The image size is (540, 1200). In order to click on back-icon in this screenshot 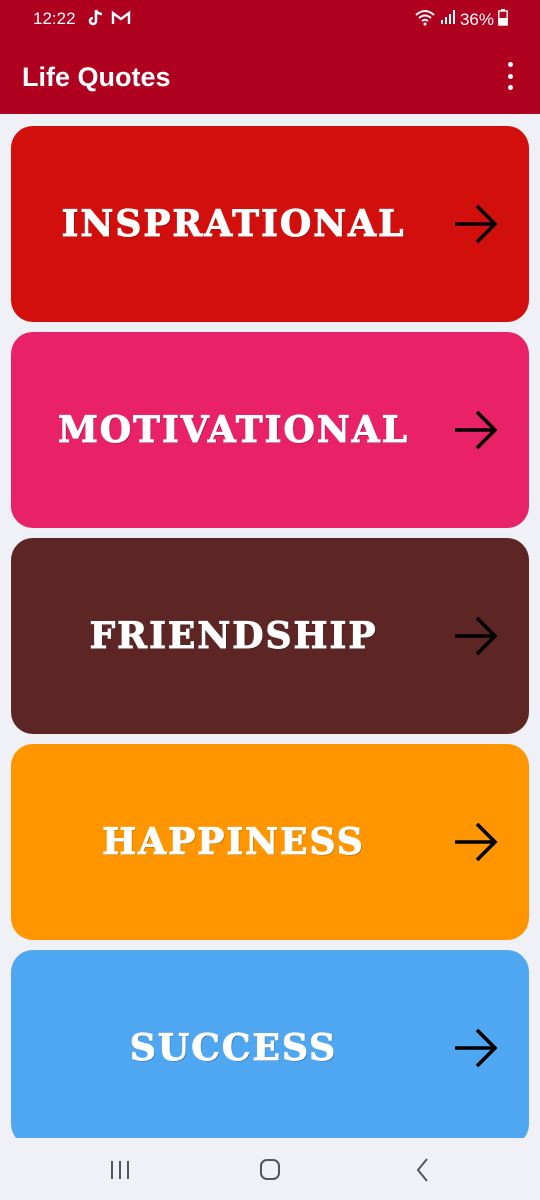, I will do `click(423, 1170)`.